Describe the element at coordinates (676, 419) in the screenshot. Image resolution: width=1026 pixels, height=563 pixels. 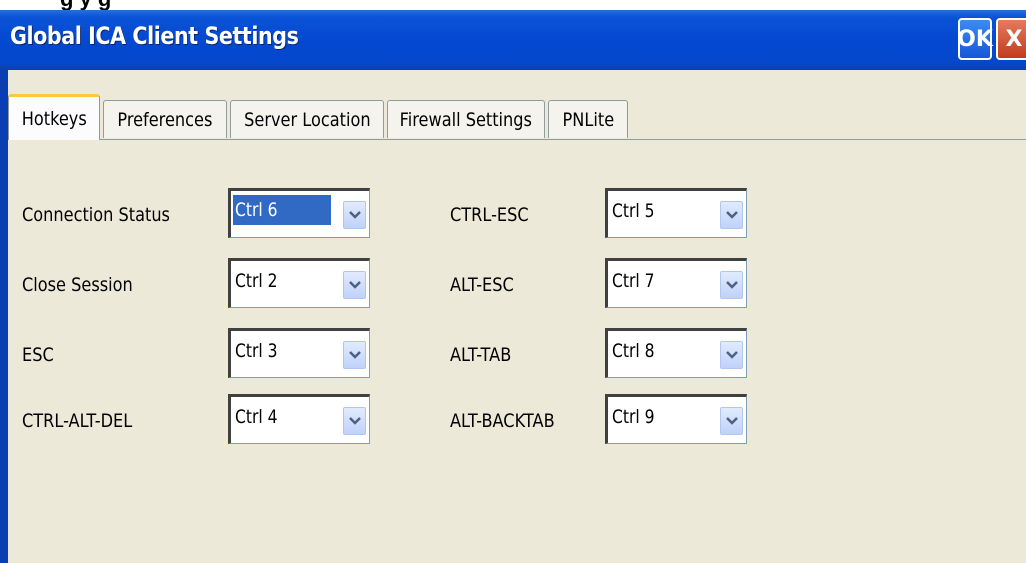
I see `hotkey-select-alt-backtab: Ctrl 9` at that location.